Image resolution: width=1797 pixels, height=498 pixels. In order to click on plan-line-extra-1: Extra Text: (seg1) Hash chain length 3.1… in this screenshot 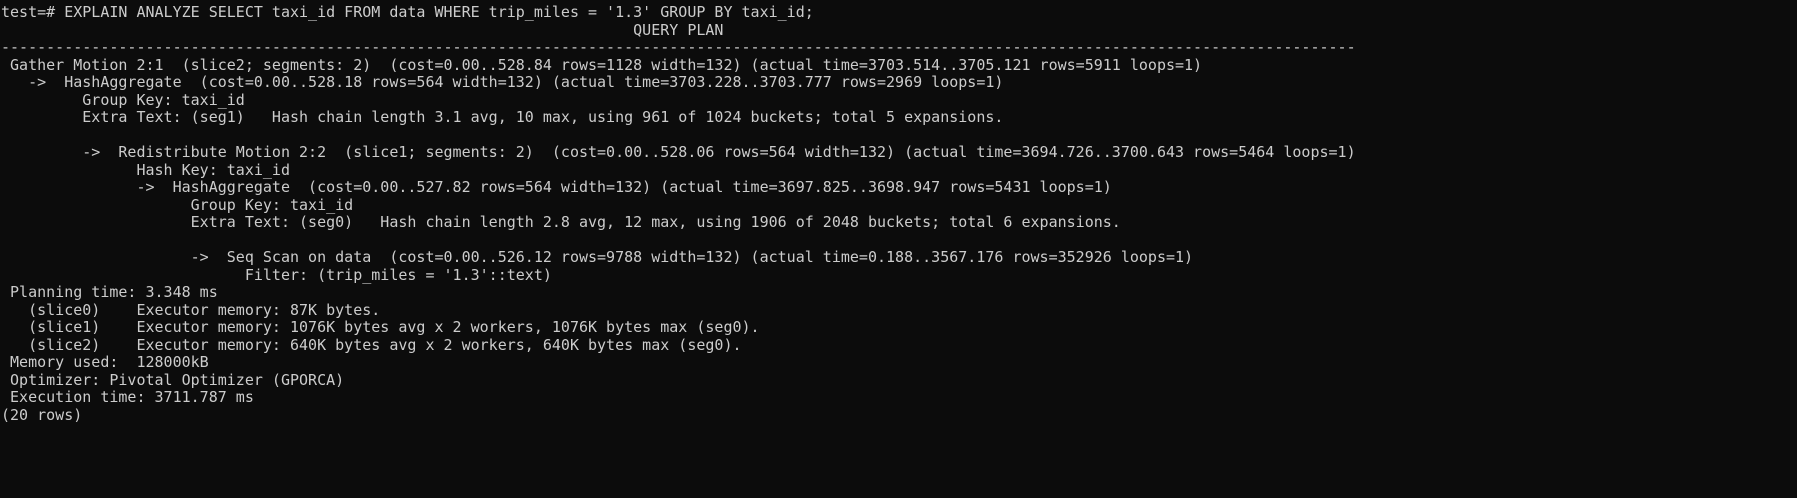, I will do `click(502, 117)`.